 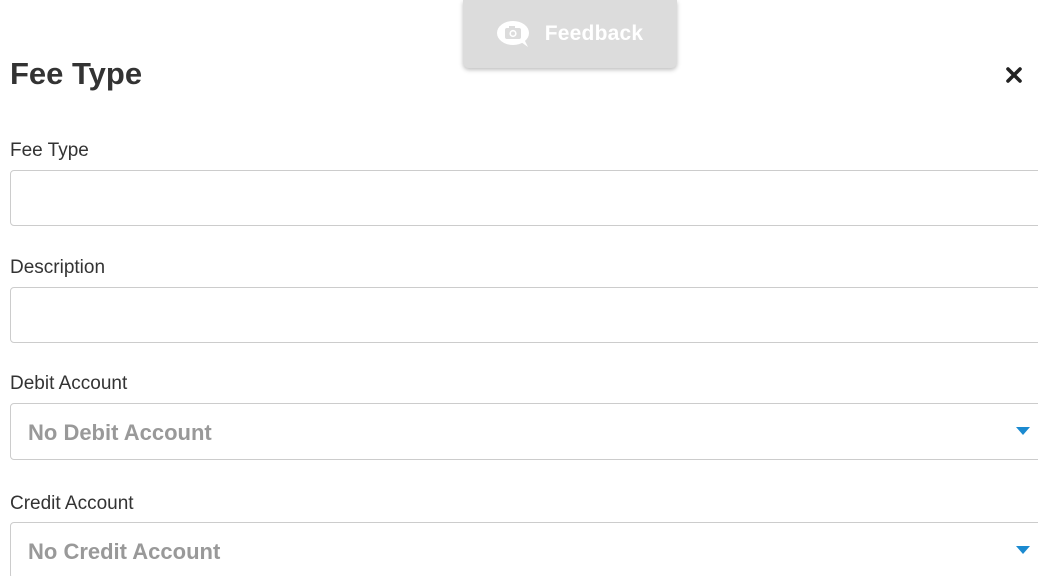 I want to click on close-button, so click(x=1014, y=77).